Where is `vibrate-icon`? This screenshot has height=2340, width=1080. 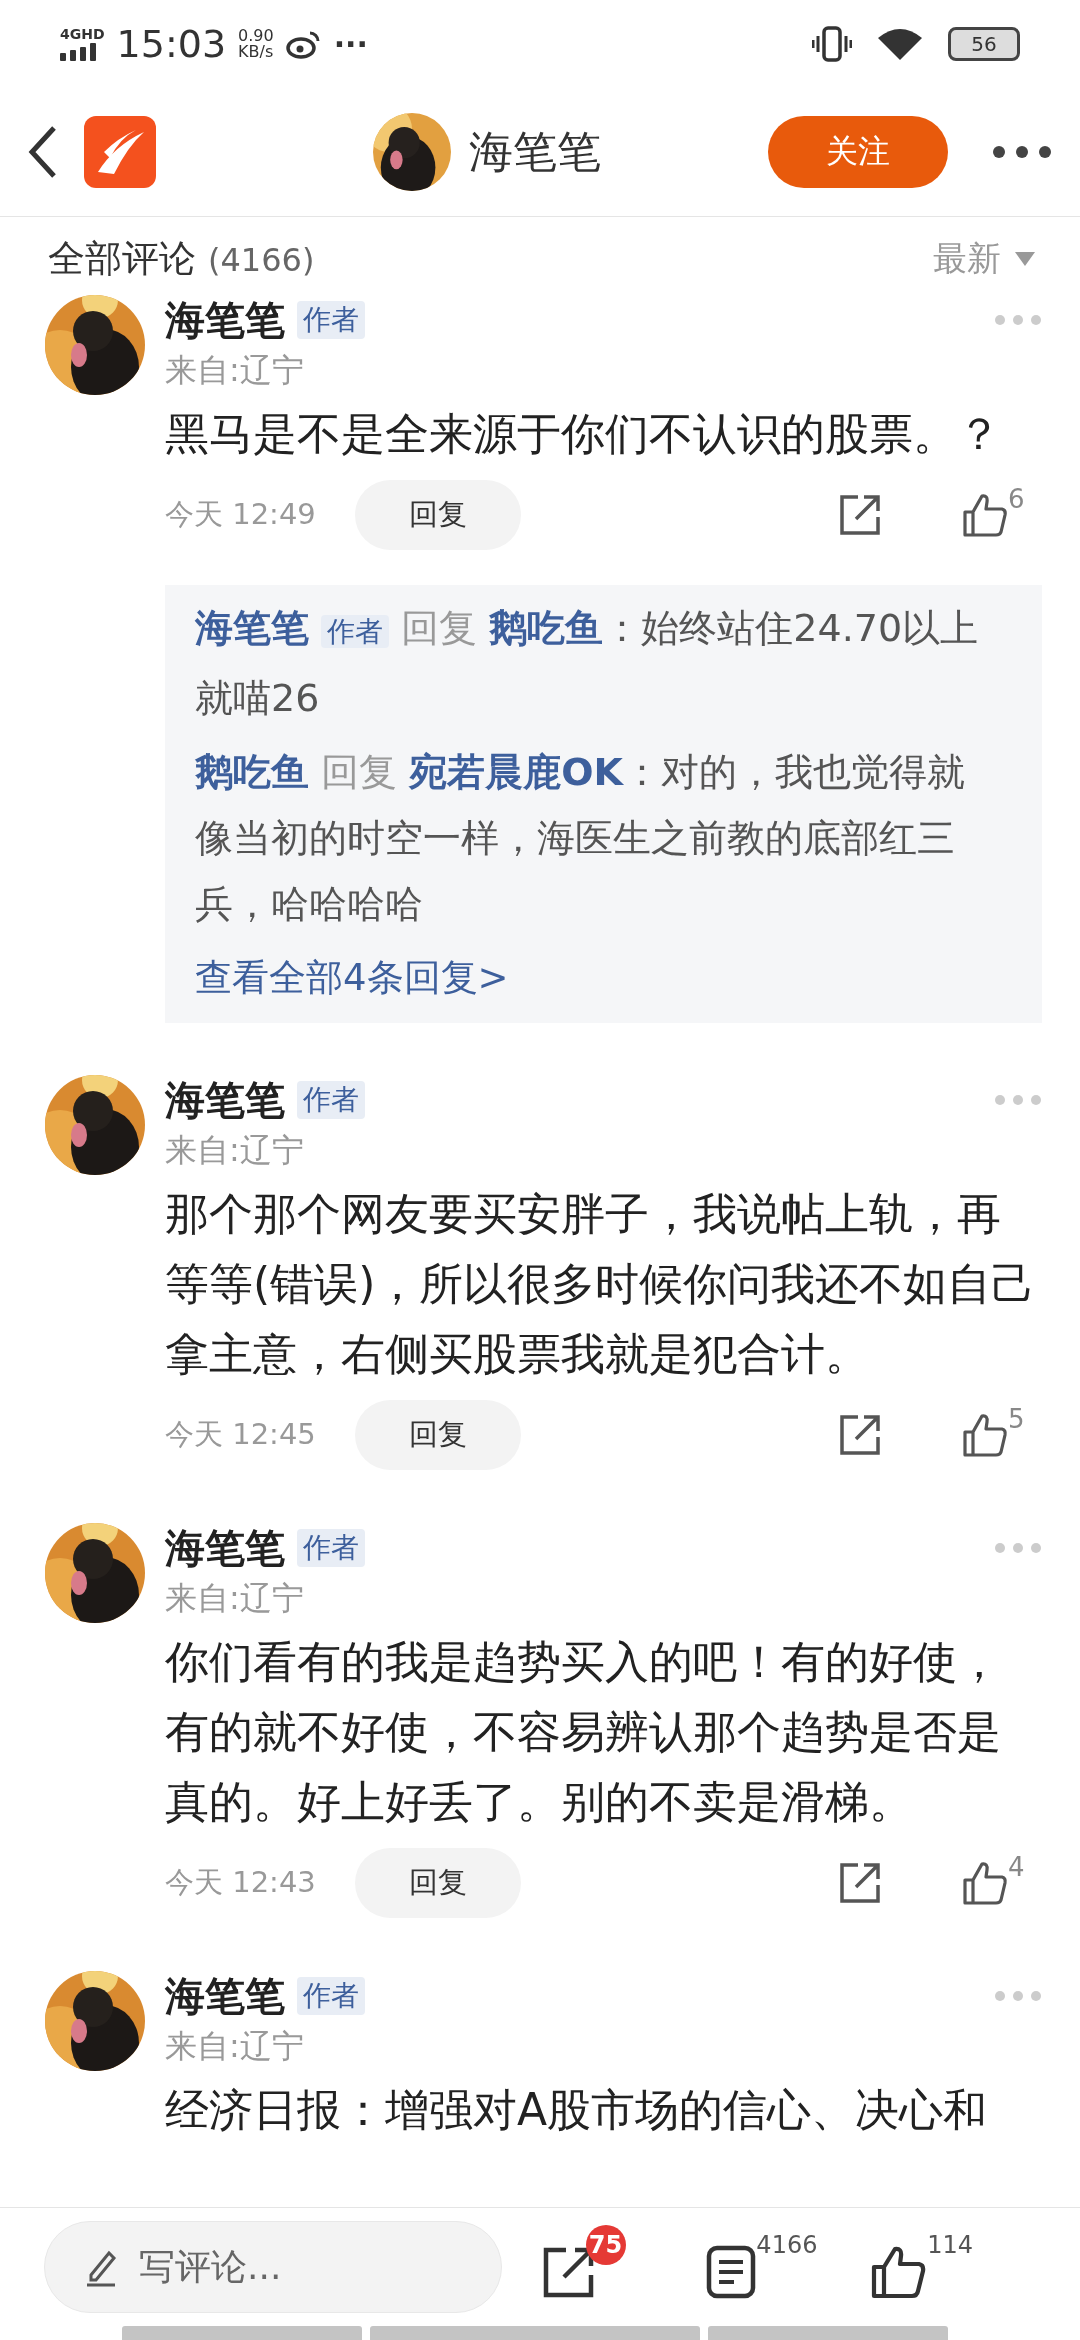 vibrate-icon is located at coordinates (832, 44).